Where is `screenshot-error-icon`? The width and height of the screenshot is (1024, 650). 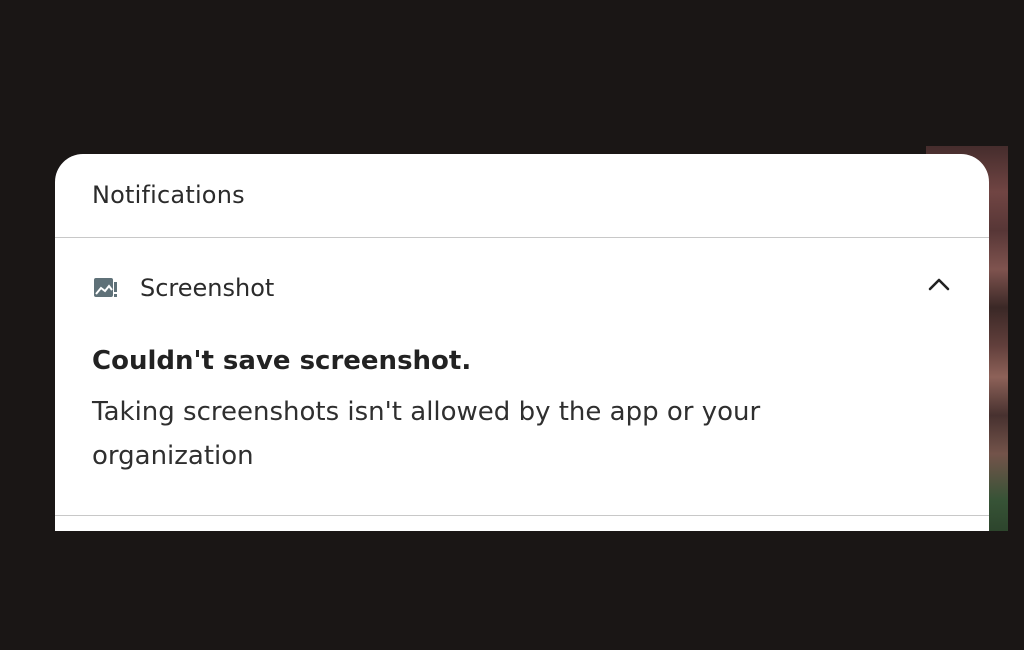
screenshot-error-icon is located at coordinates (106, 288).